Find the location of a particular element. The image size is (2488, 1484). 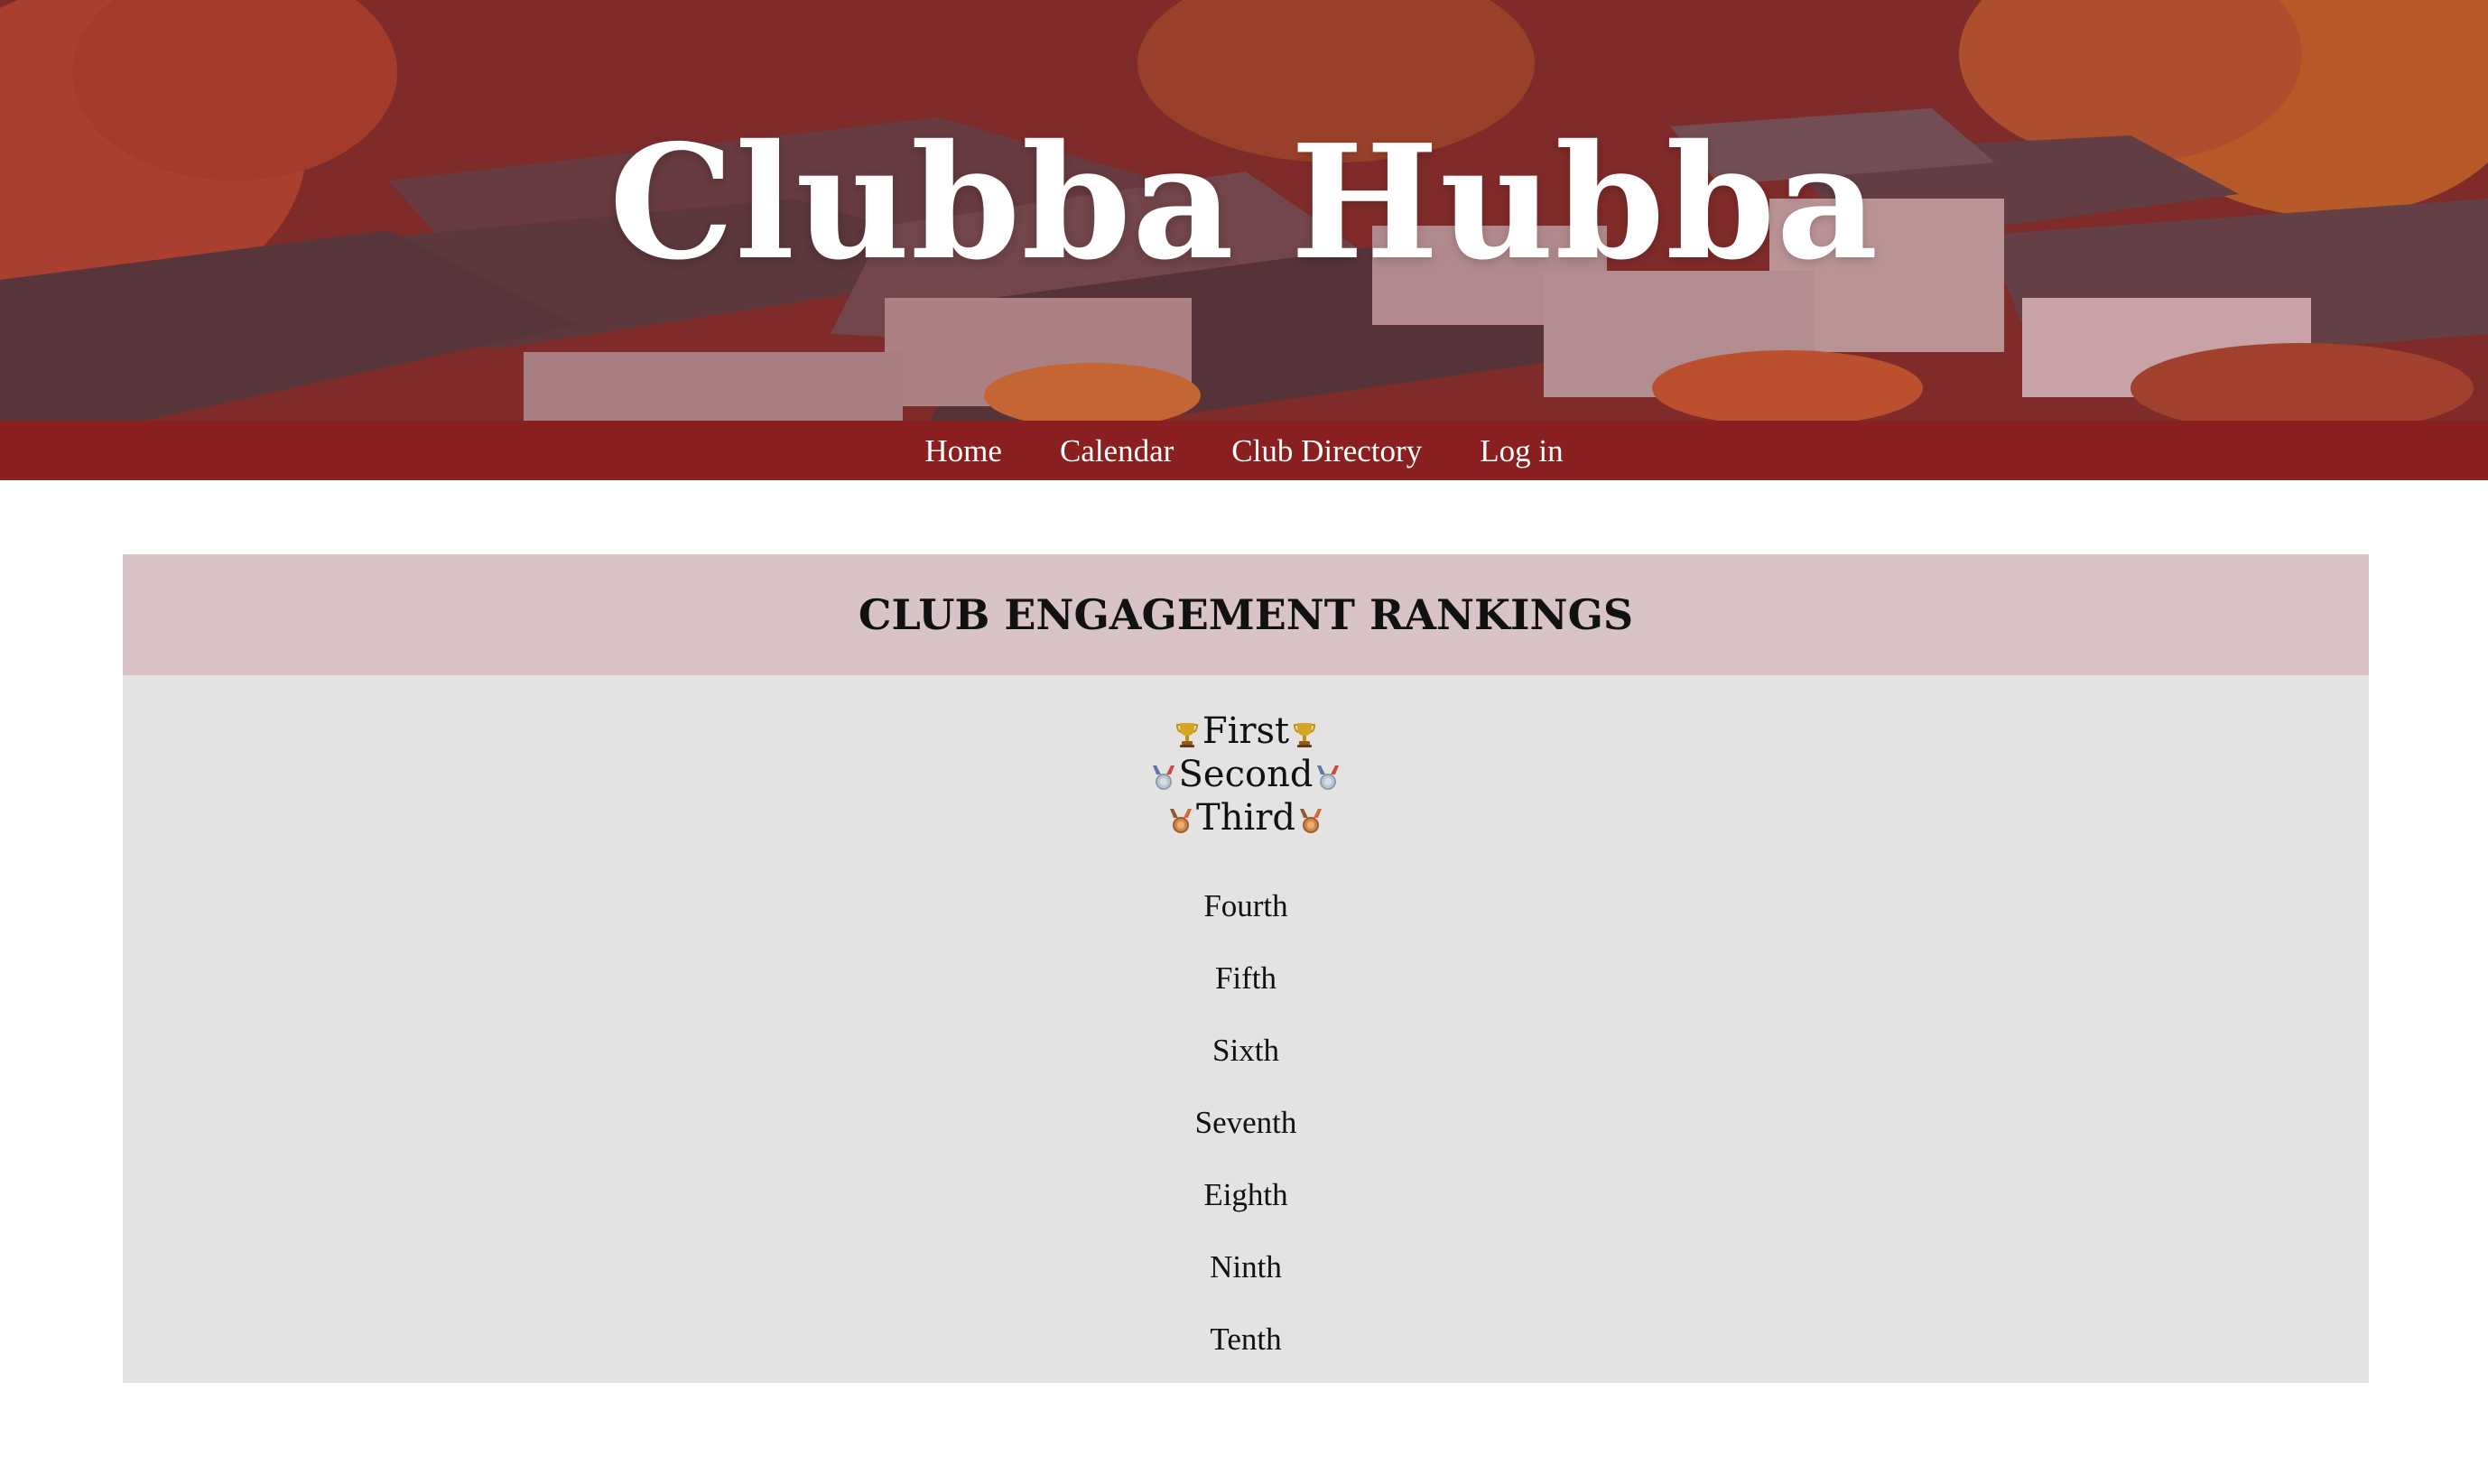

rank-second-label: Second is located at coordinates (1246, 774).